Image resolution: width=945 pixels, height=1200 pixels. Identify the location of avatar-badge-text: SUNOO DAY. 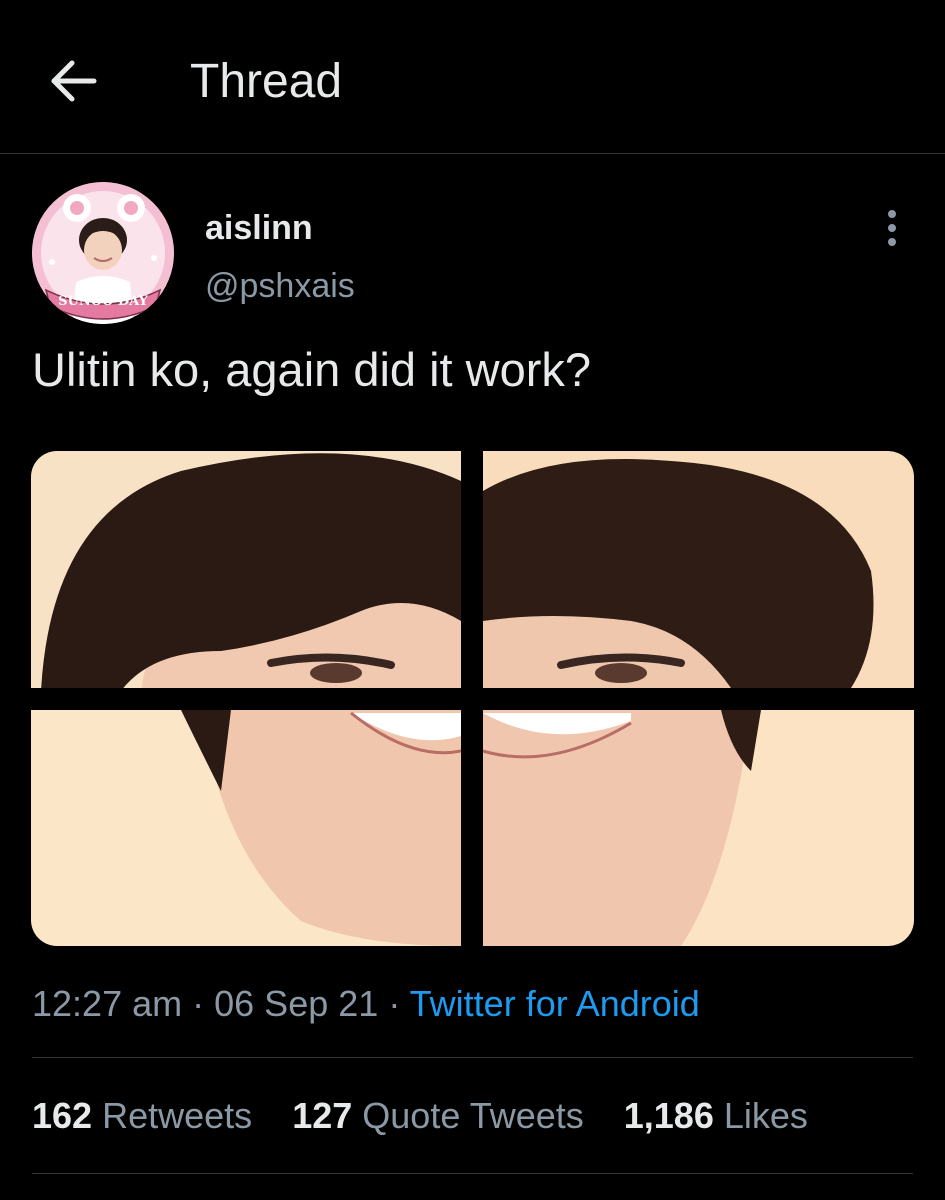
(103, 301).